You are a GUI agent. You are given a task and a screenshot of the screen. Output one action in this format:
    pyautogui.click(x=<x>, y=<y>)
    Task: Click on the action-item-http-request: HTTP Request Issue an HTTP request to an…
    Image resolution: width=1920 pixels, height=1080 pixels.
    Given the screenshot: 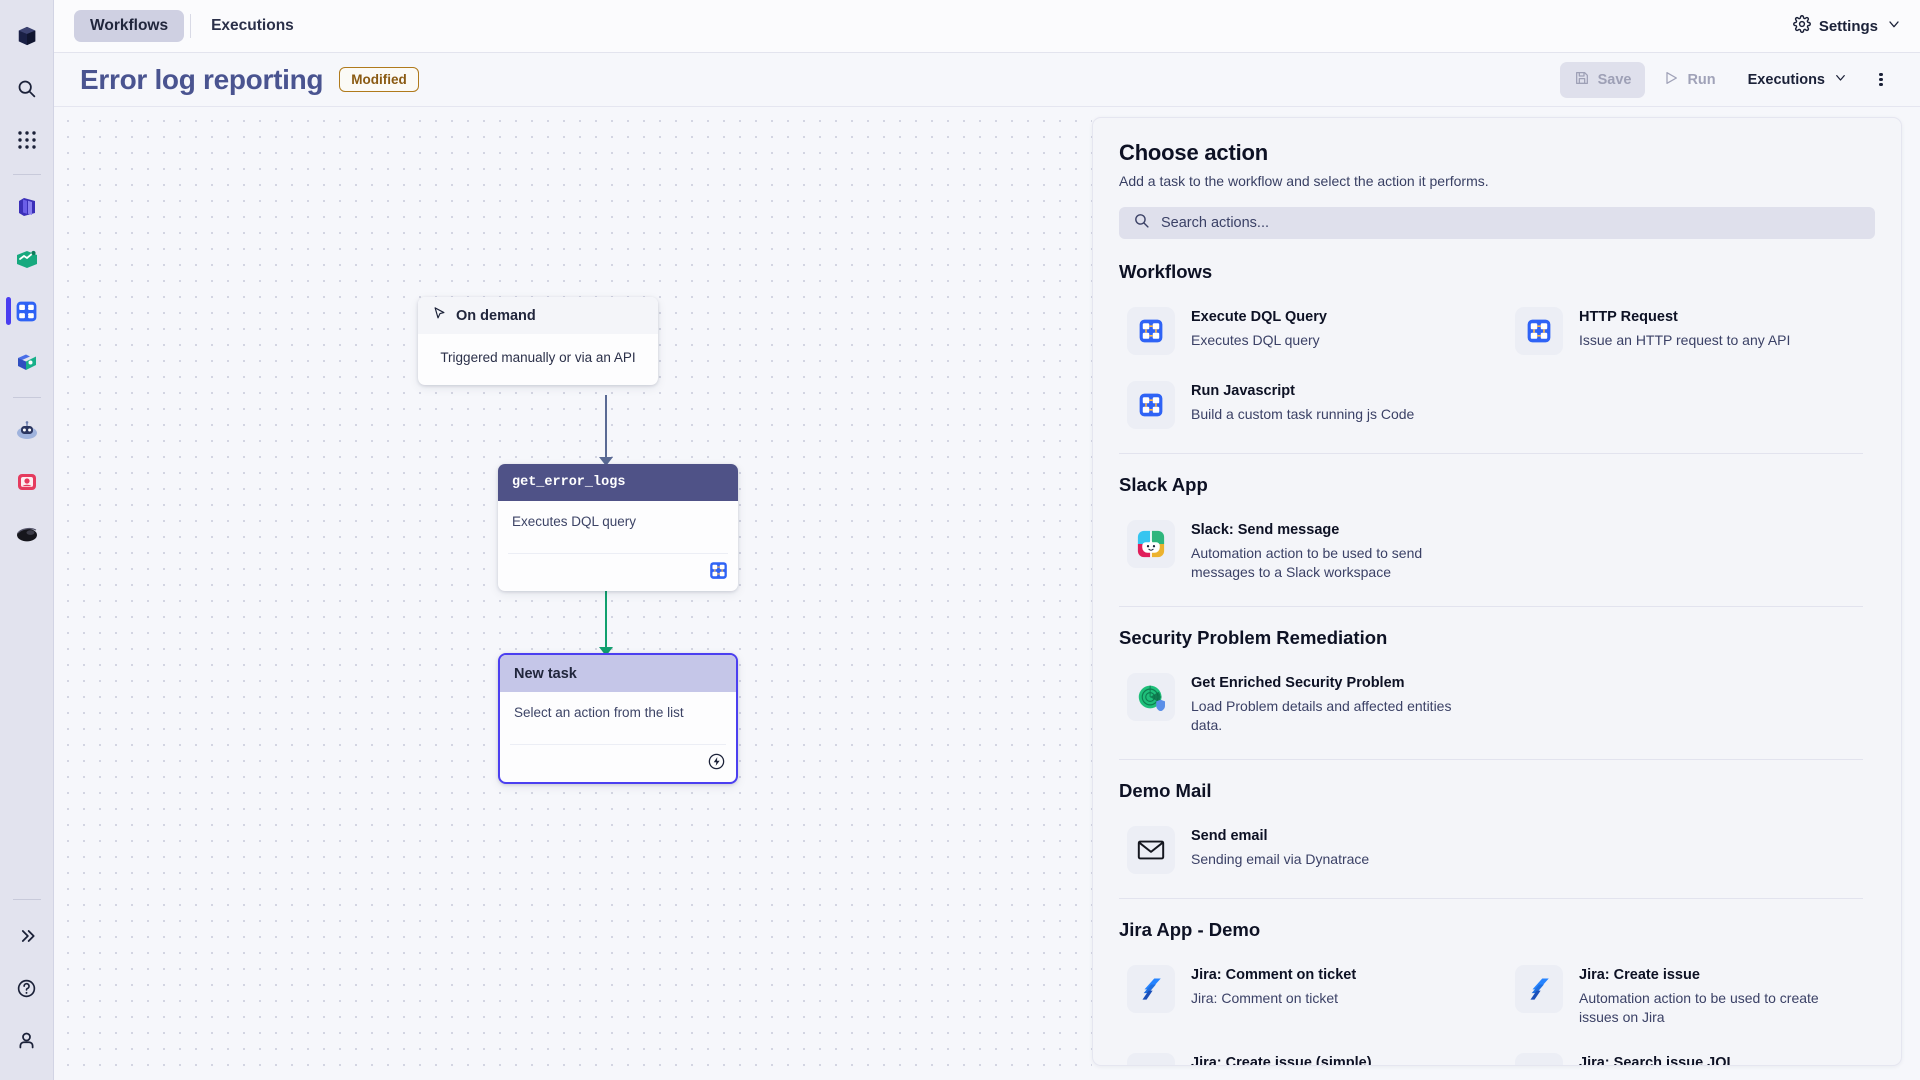 What is the action you would take?
    pyautogui.click(x=1685, y=331)
    